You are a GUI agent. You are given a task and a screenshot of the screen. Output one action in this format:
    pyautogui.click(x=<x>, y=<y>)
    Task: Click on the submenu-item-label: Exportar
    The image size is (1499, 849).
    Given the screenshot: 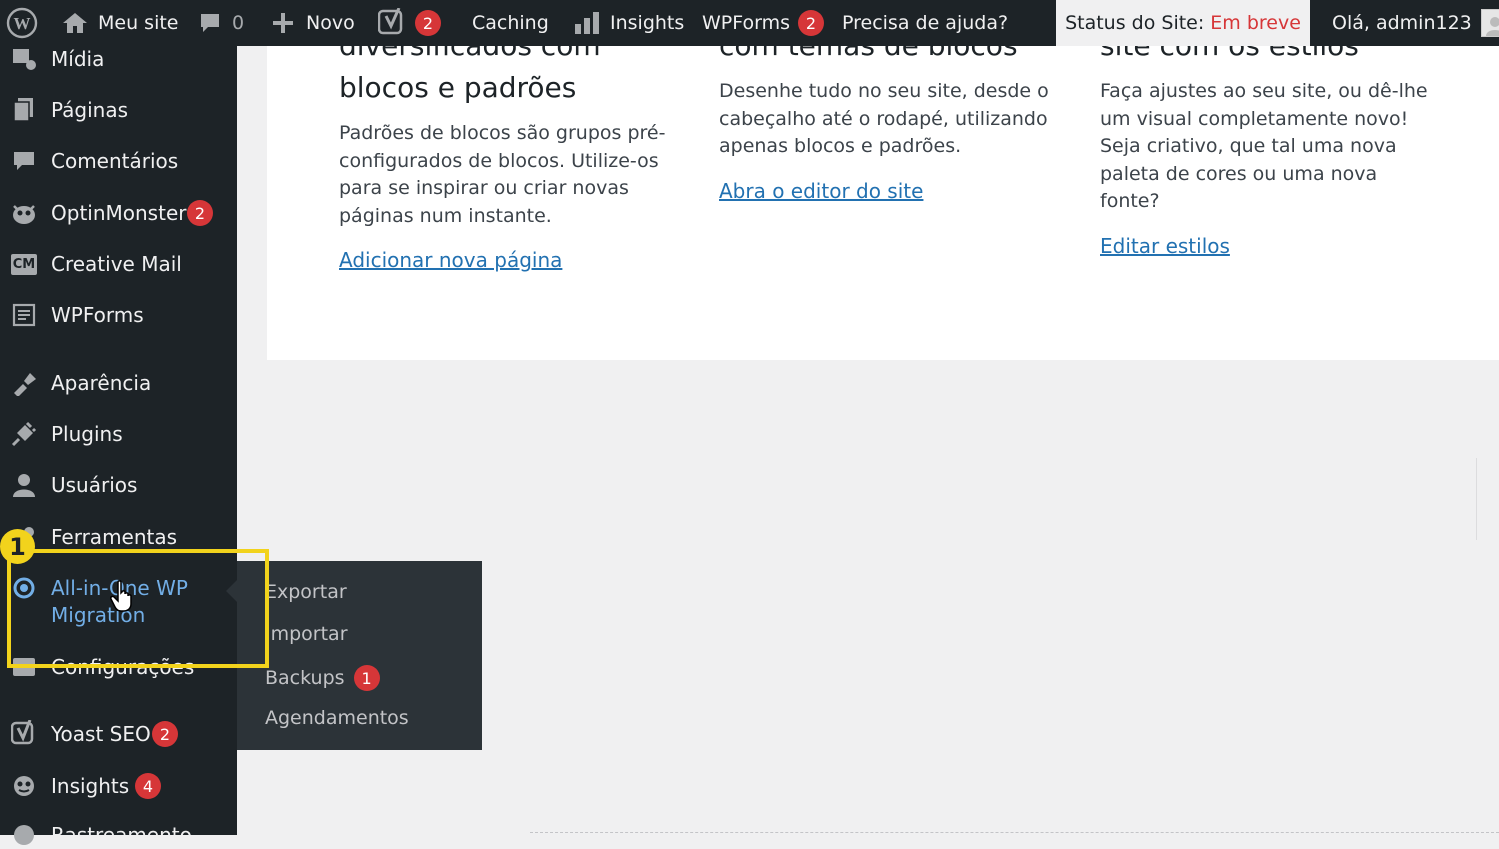 What is the action you would take?
    pyautogui.click(x=306, y=592)
    